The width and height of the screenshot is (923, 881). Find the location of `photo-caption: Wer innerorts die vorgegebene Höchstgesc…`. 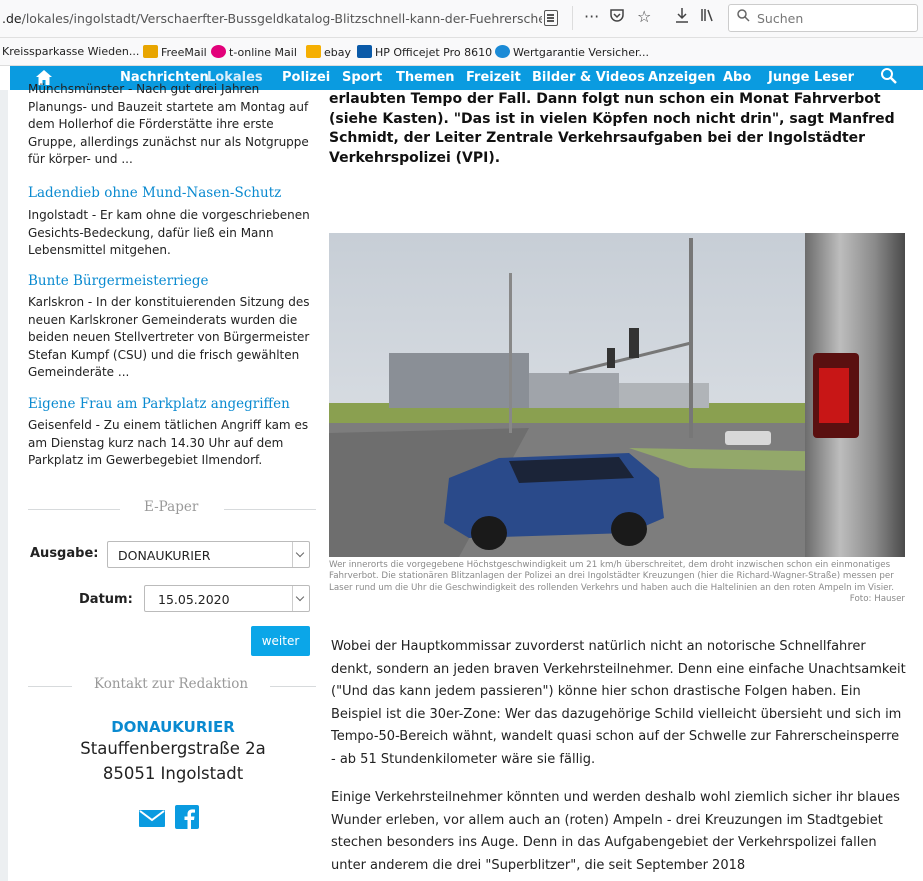

photo-caption: Wer innerorts die vorgegebene Höchstgesc… is located at coordinates (617, 582).